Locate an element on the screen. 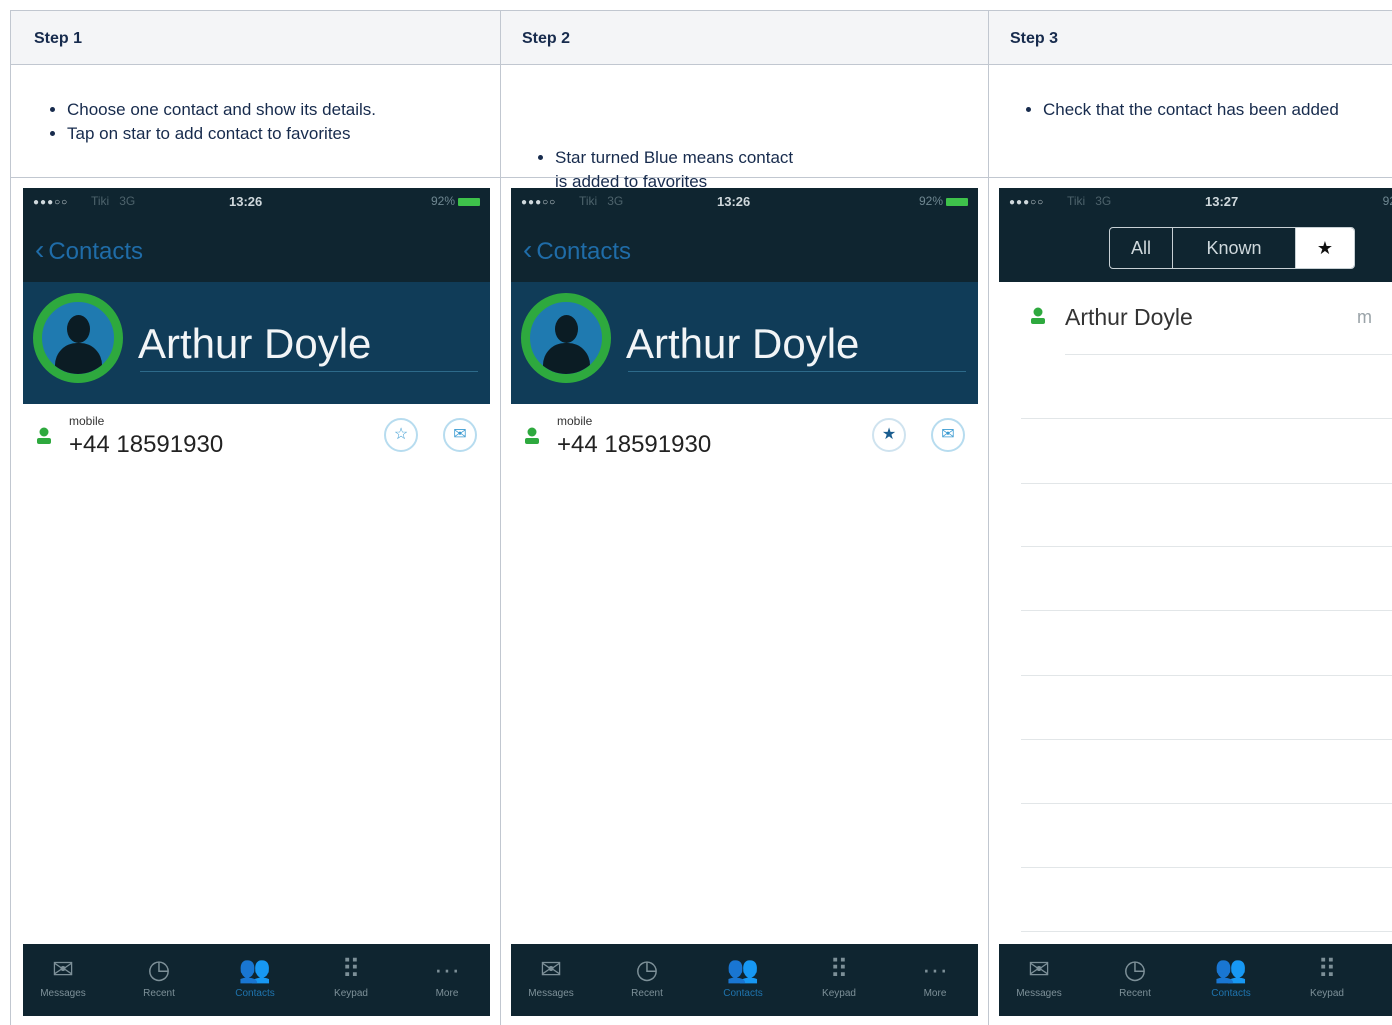 The image size is (1392, 1025). favorite-list-item: Arthur Doyle m is located at coordinates (1195, 317).